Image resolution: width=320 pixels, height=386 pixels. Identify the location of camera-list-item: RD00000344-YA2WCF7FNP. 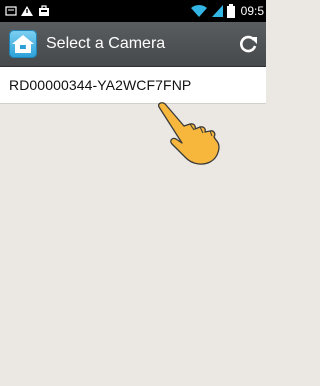
(133, 85).